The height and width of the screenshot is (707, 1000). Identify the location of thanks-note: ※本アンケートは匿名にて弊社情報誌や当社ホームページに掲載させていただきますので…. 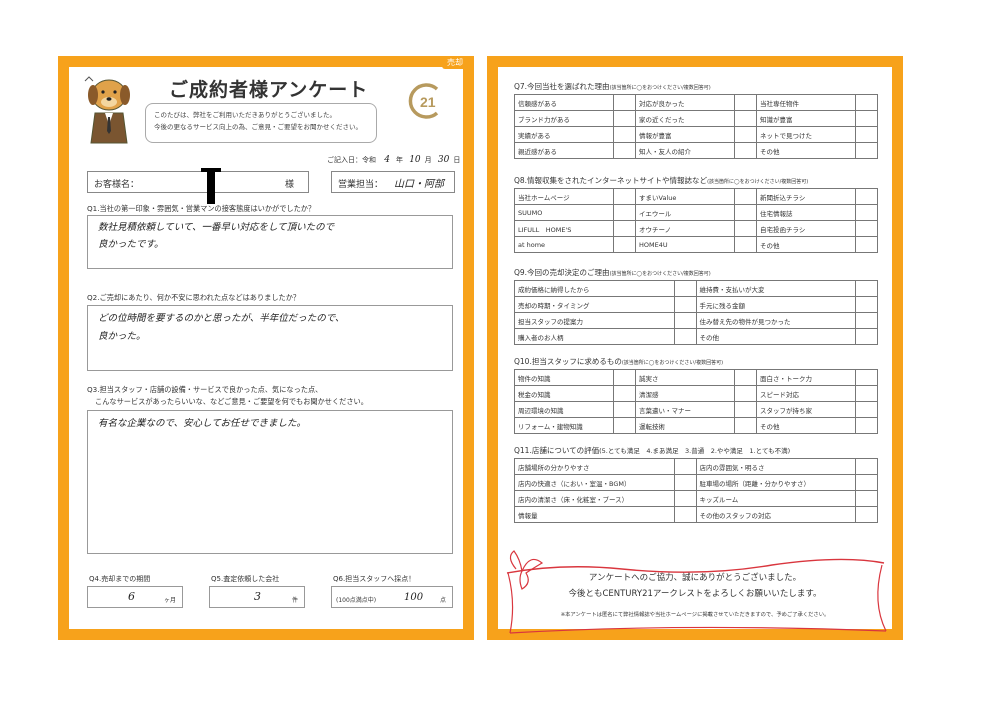
(695, 615).